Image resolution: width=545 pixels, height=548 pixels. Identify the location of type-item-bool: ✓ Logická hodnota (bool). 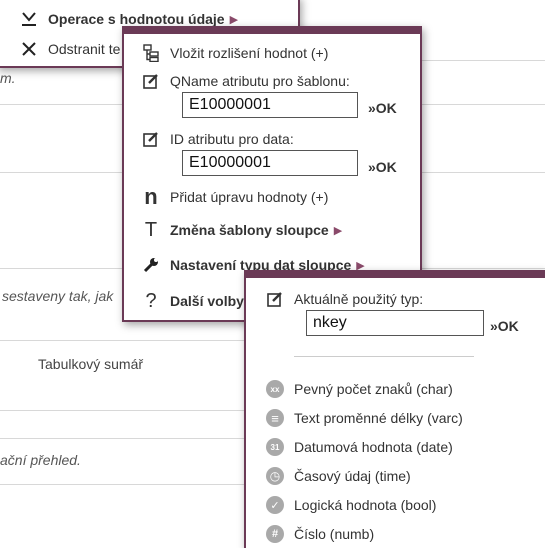
(351, 505).